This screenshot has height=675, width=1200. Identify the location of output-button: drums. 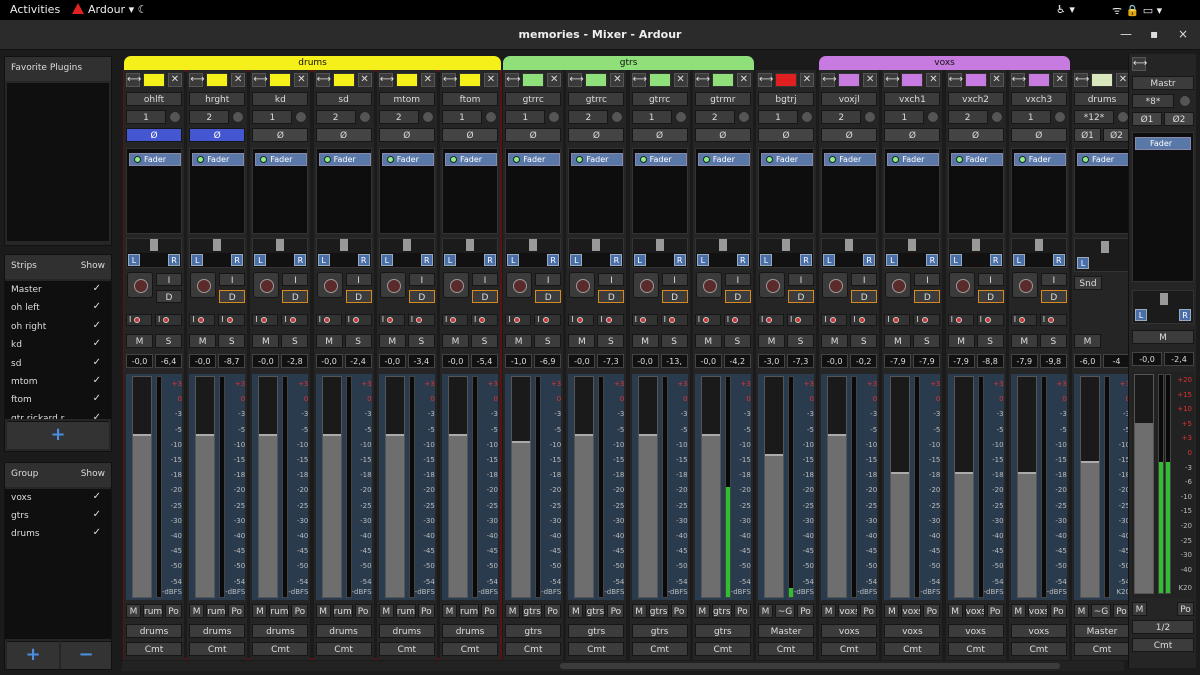
(343, 631).